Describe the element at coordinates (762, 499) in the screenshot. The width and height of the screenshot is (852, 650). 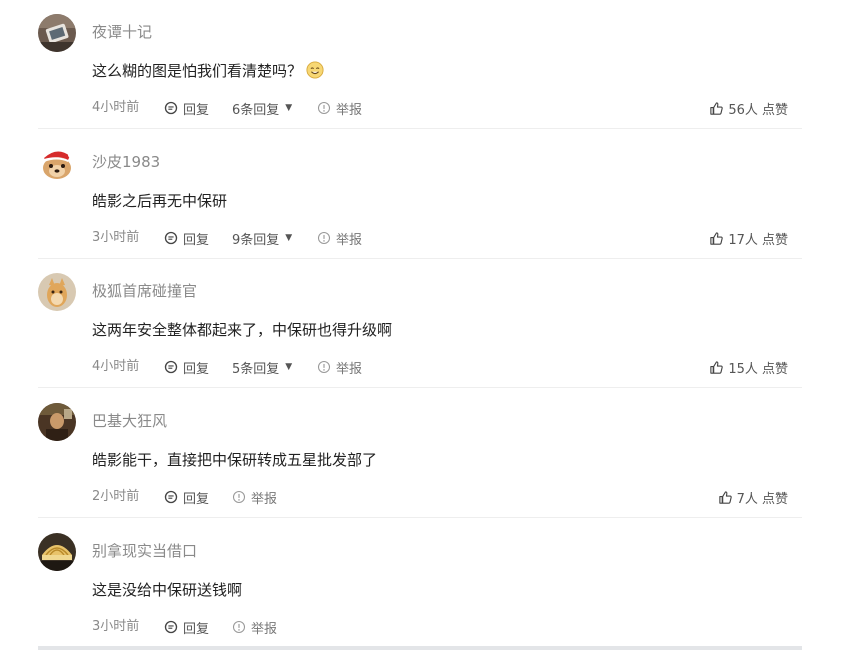
I see `like-count: 7人 点赞` at that location.